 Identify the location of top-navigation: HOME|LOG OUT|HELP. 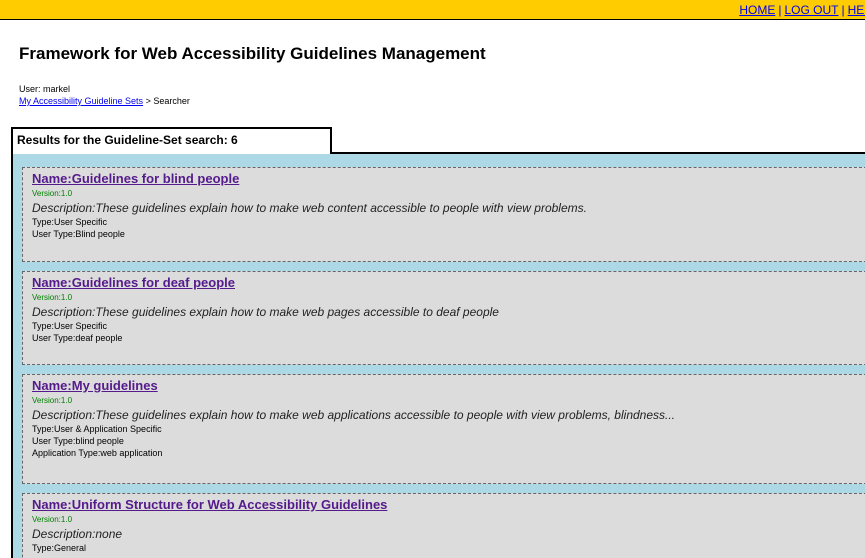
(802, 10).